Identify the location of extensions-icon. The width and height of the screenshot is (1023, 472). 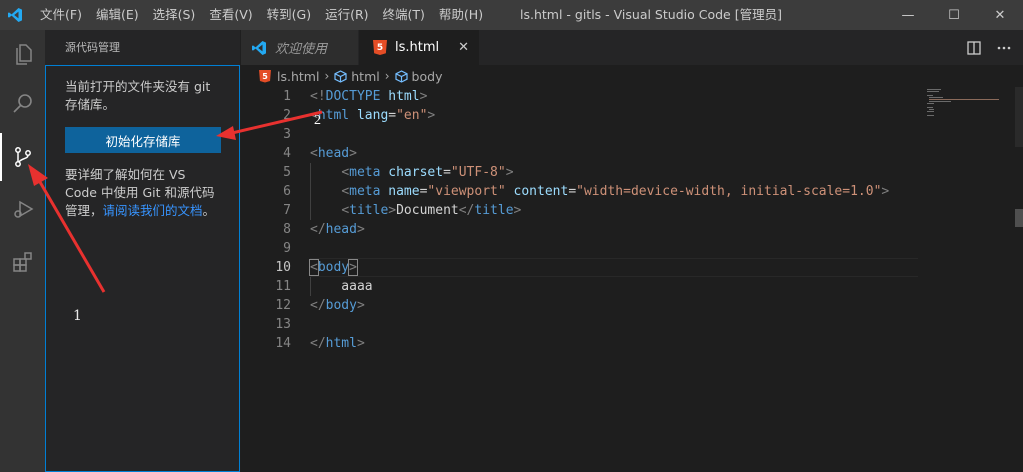
(22, 262).